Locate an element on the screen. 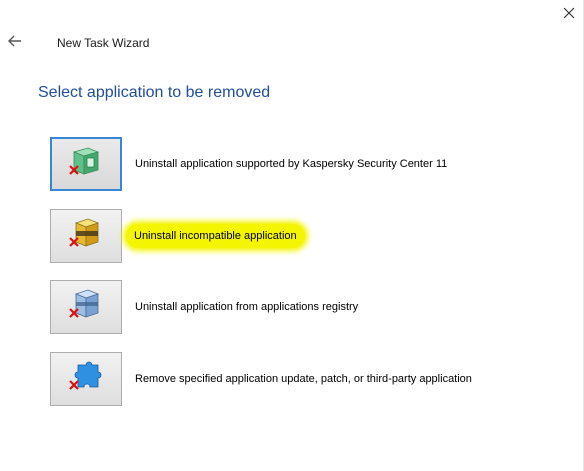  close-button is located at coordinates (569, 15).